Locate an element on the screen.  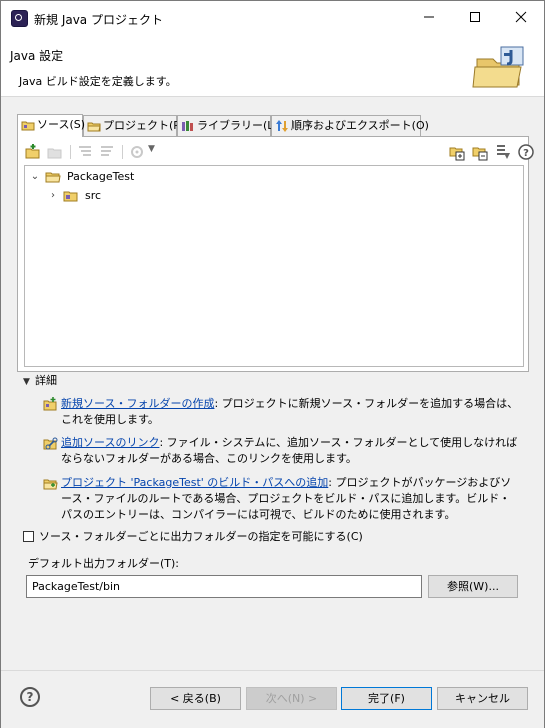
chevron-right-icon: › is located at coordinates (53, 196).